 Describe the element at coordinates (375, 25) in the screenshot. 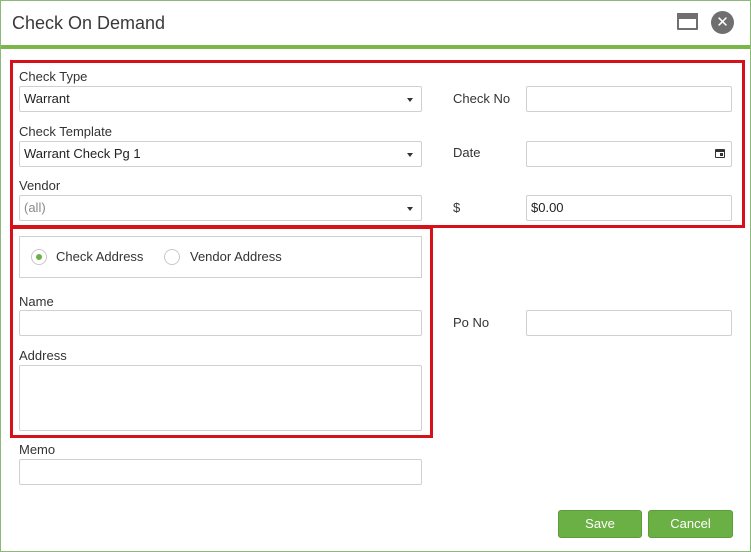

I see `dialog-titlebar: Check On Demand ✕` at that location.